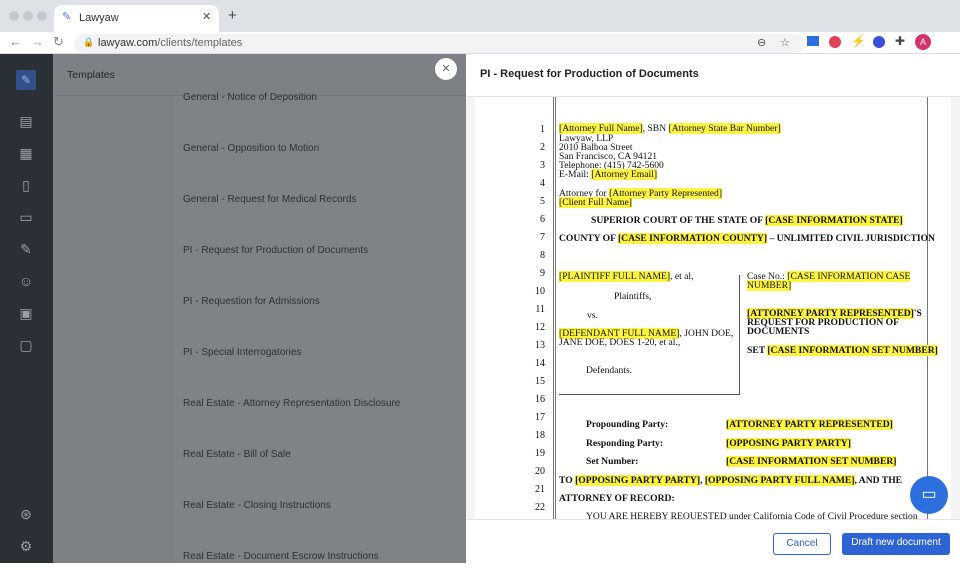 The image size is (960, 571). Describe the element at coordinates (26, 546) in the screenshot. I see `settings-icon: ⚙` at that location.